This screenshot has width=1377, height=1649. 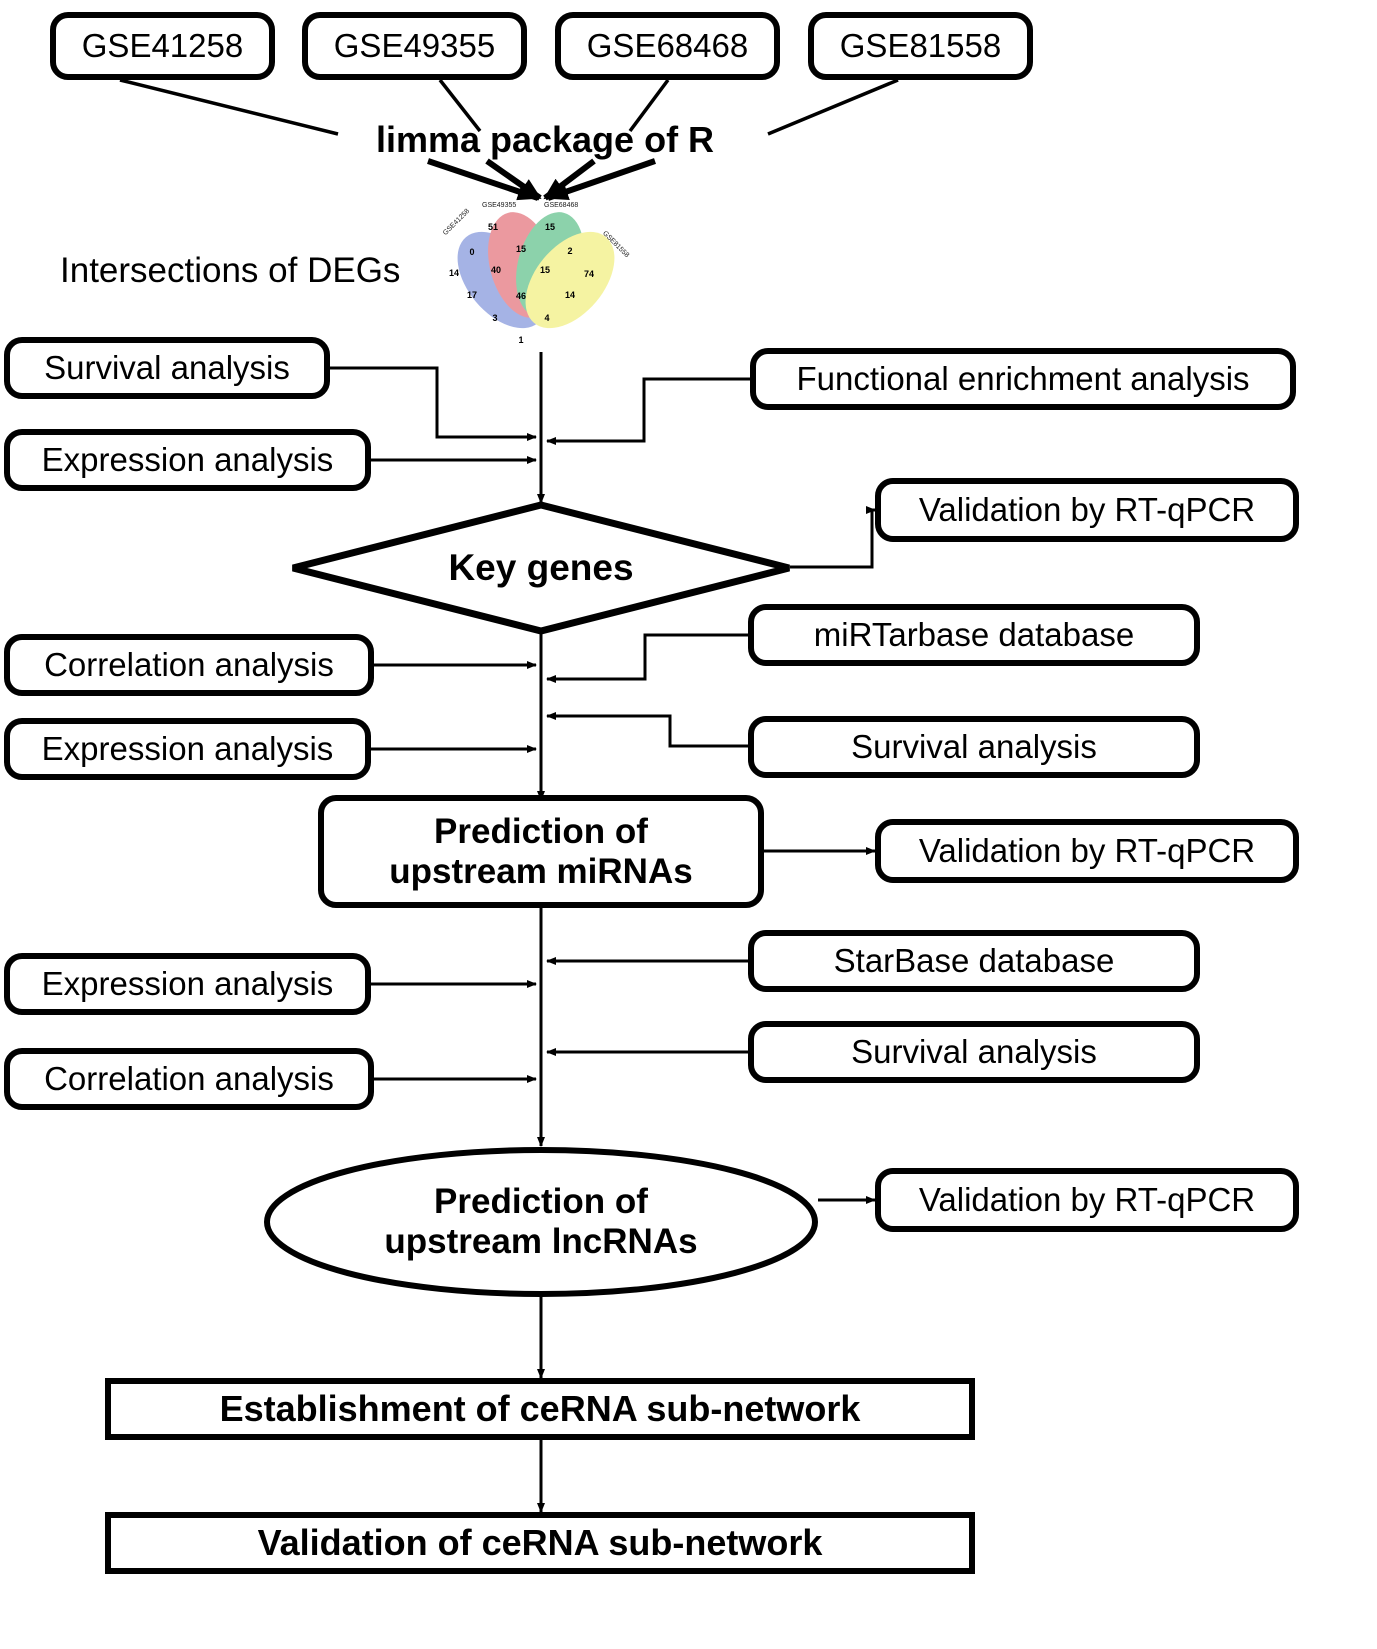 I want to click on venn-count: 40, so click(x=496, y=270).